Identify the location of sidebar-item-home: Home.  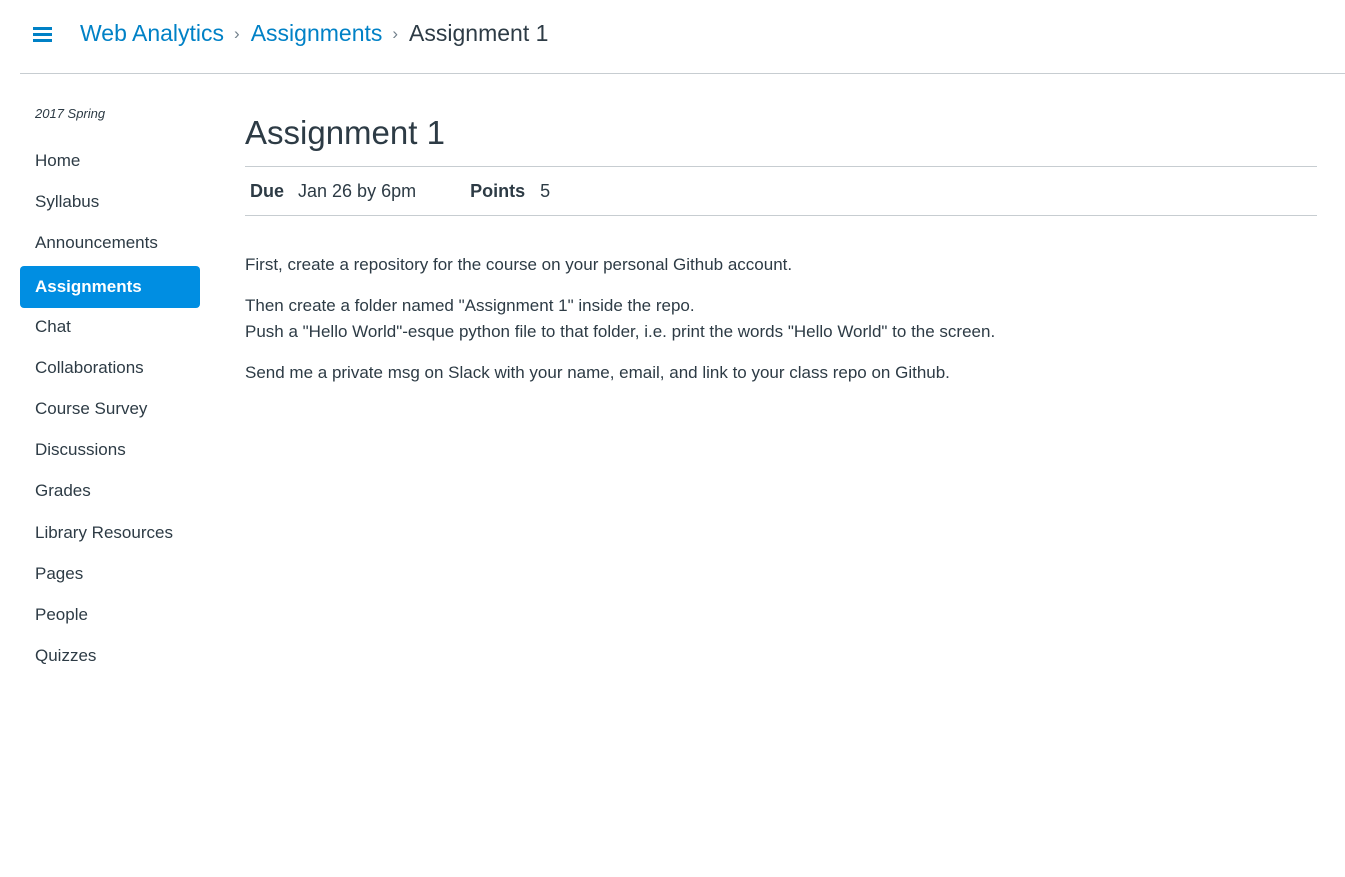
(110, 162).